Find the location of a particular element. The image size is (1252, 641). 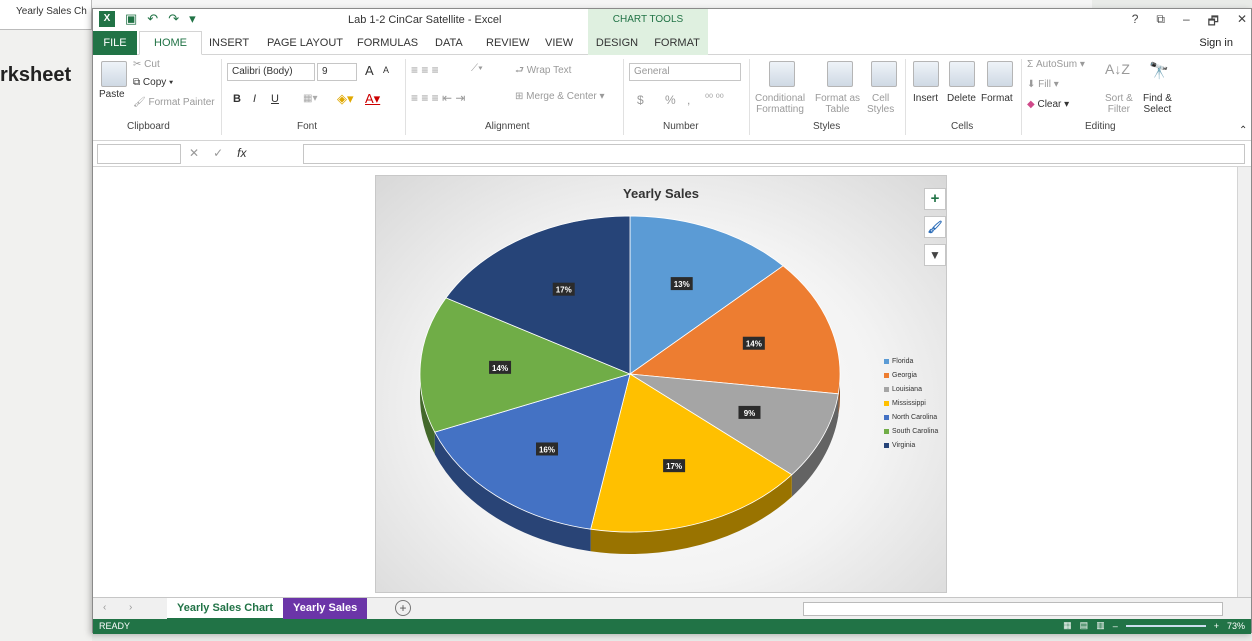

cut-button: ✂ Cut is located at coordinates (146, 64).